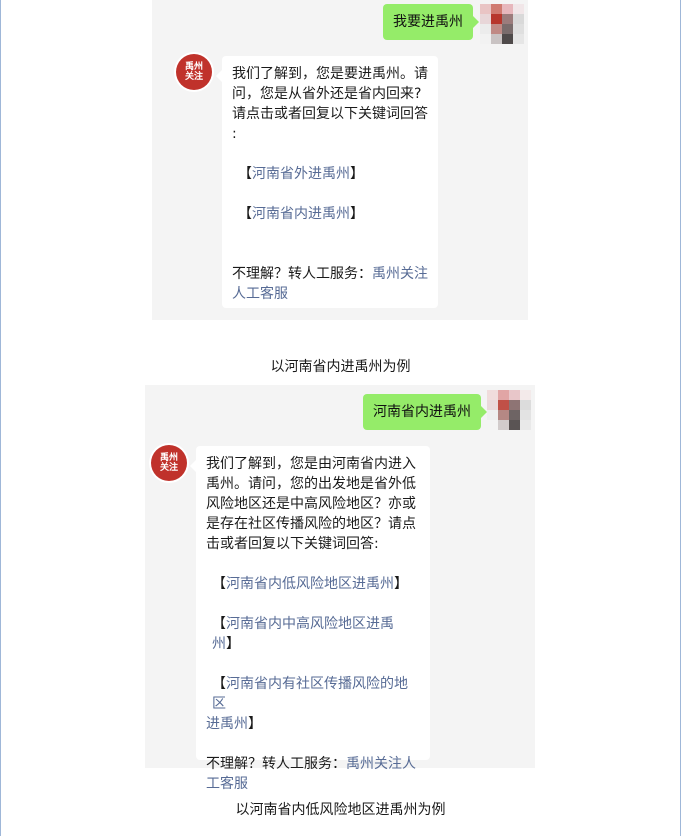 The height and width of the screenshot is (836, 681). What do you see at coordinates (330, 114) in the screenshot?
I see `bot-message-line: 请点击或者回复以下关键词回答` at bounding box center [330, 114].